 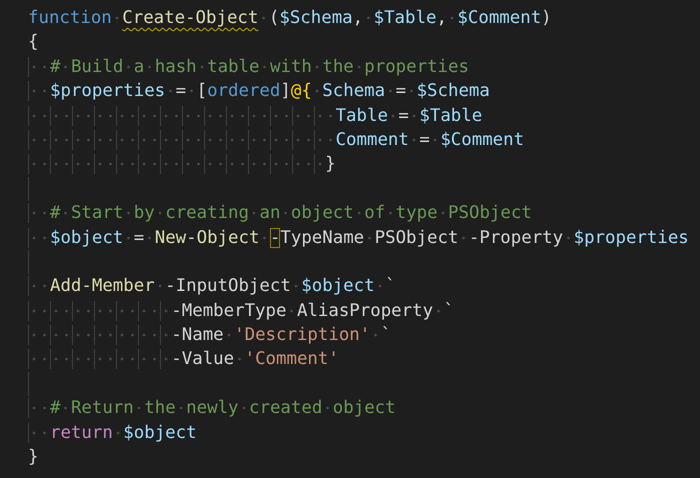 I want to click on code-line: {, so click(x=33, y=42).